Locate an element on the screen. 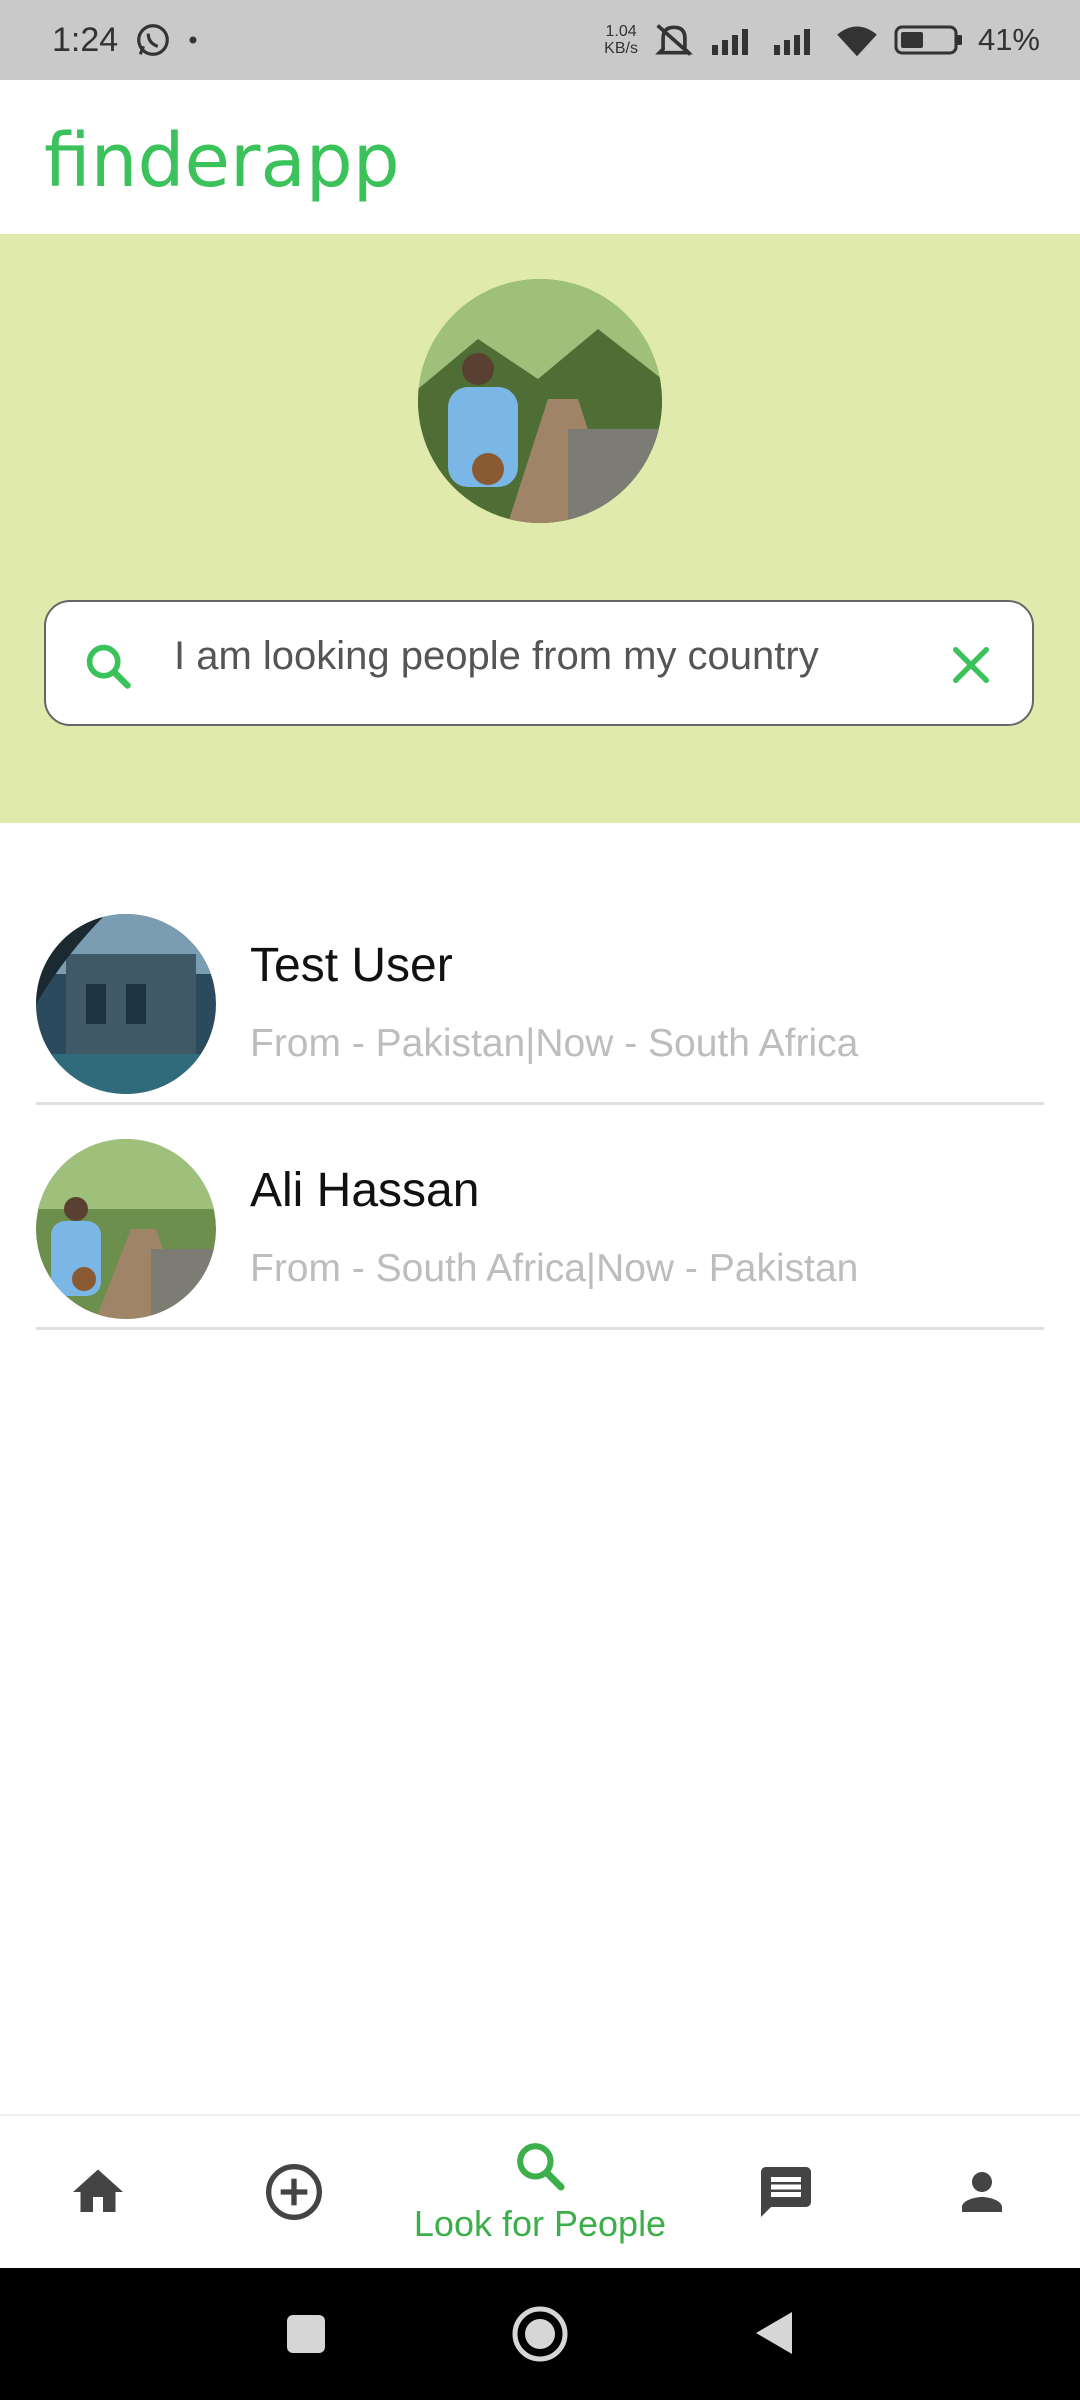  result-subtitle: From - South Africa|Now - Pakistan is located at coordinates (554, 1268).